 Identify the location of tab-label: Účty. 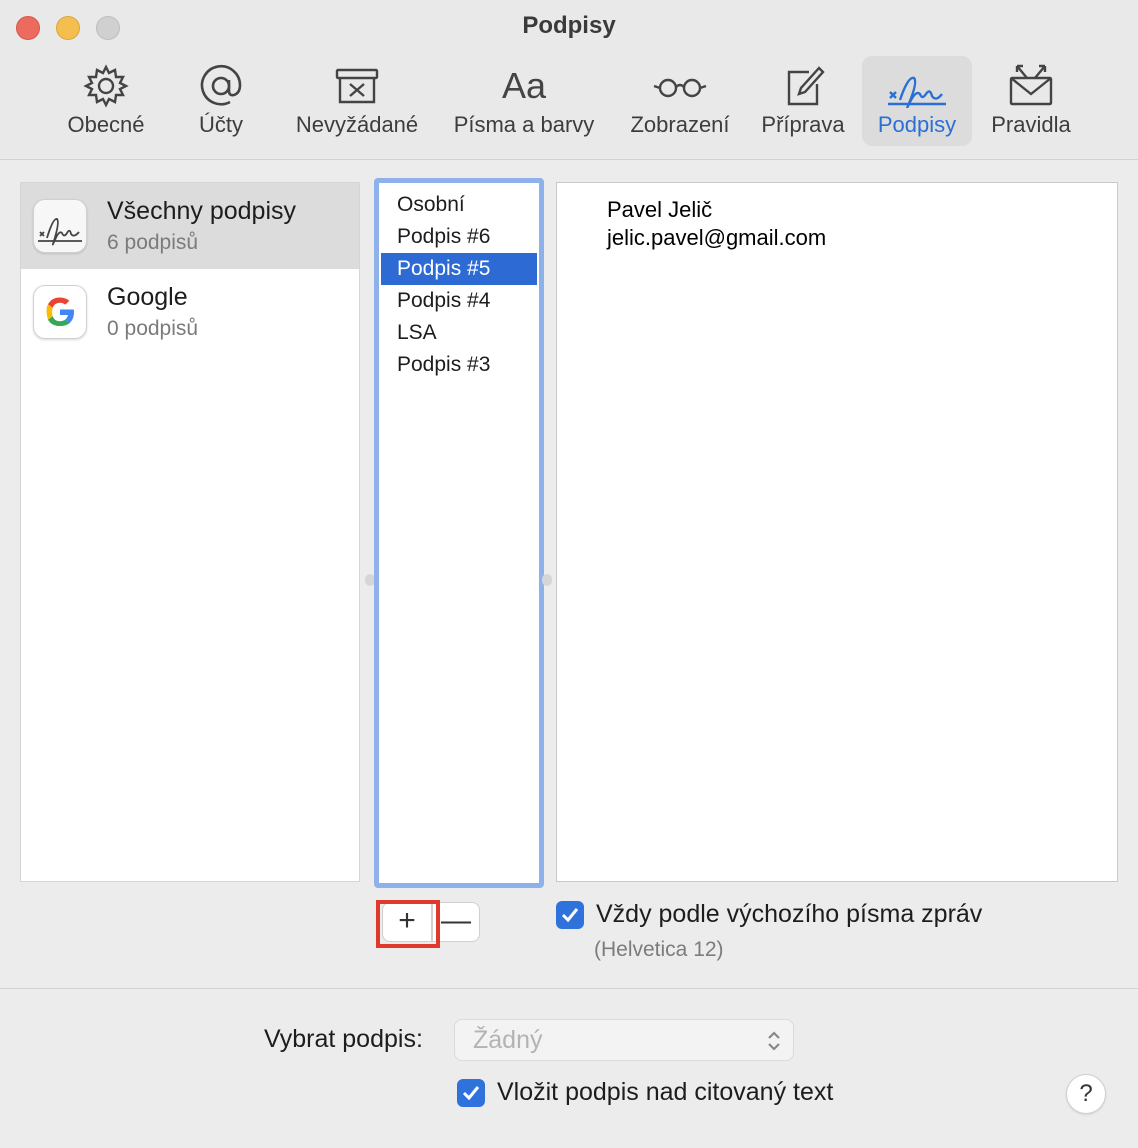
(221, 124).